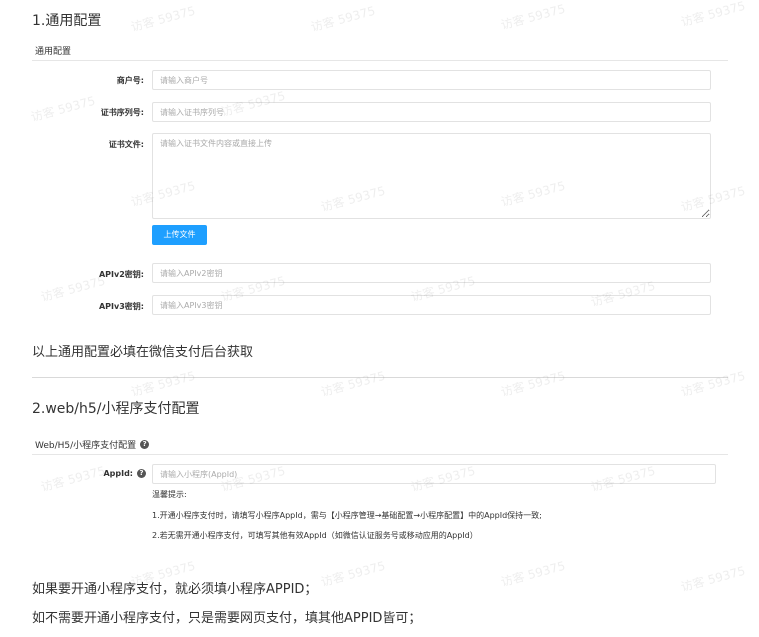 The height and width of the screenshot is (637, 759). I want to click on section2-title: 2.web/h5/小程序支付配置, so click(116, 409).